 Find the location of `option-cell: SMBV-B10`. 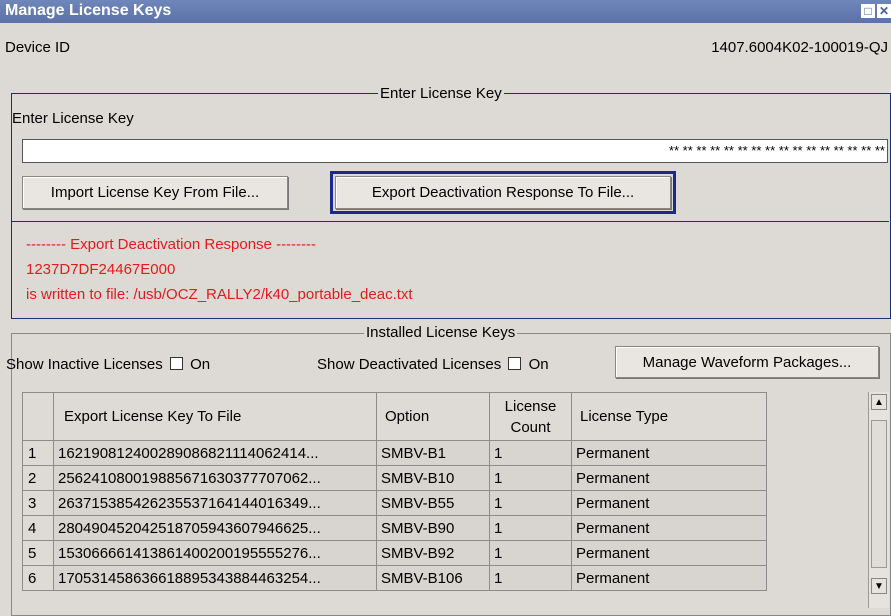

option-cell: SMBV-B10 is located at coordinates (433, 478).